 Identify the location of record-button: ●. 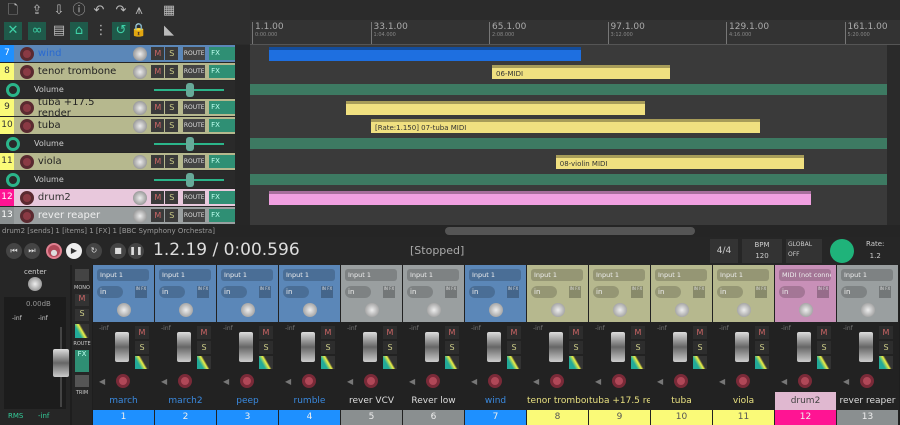
(54, 251).